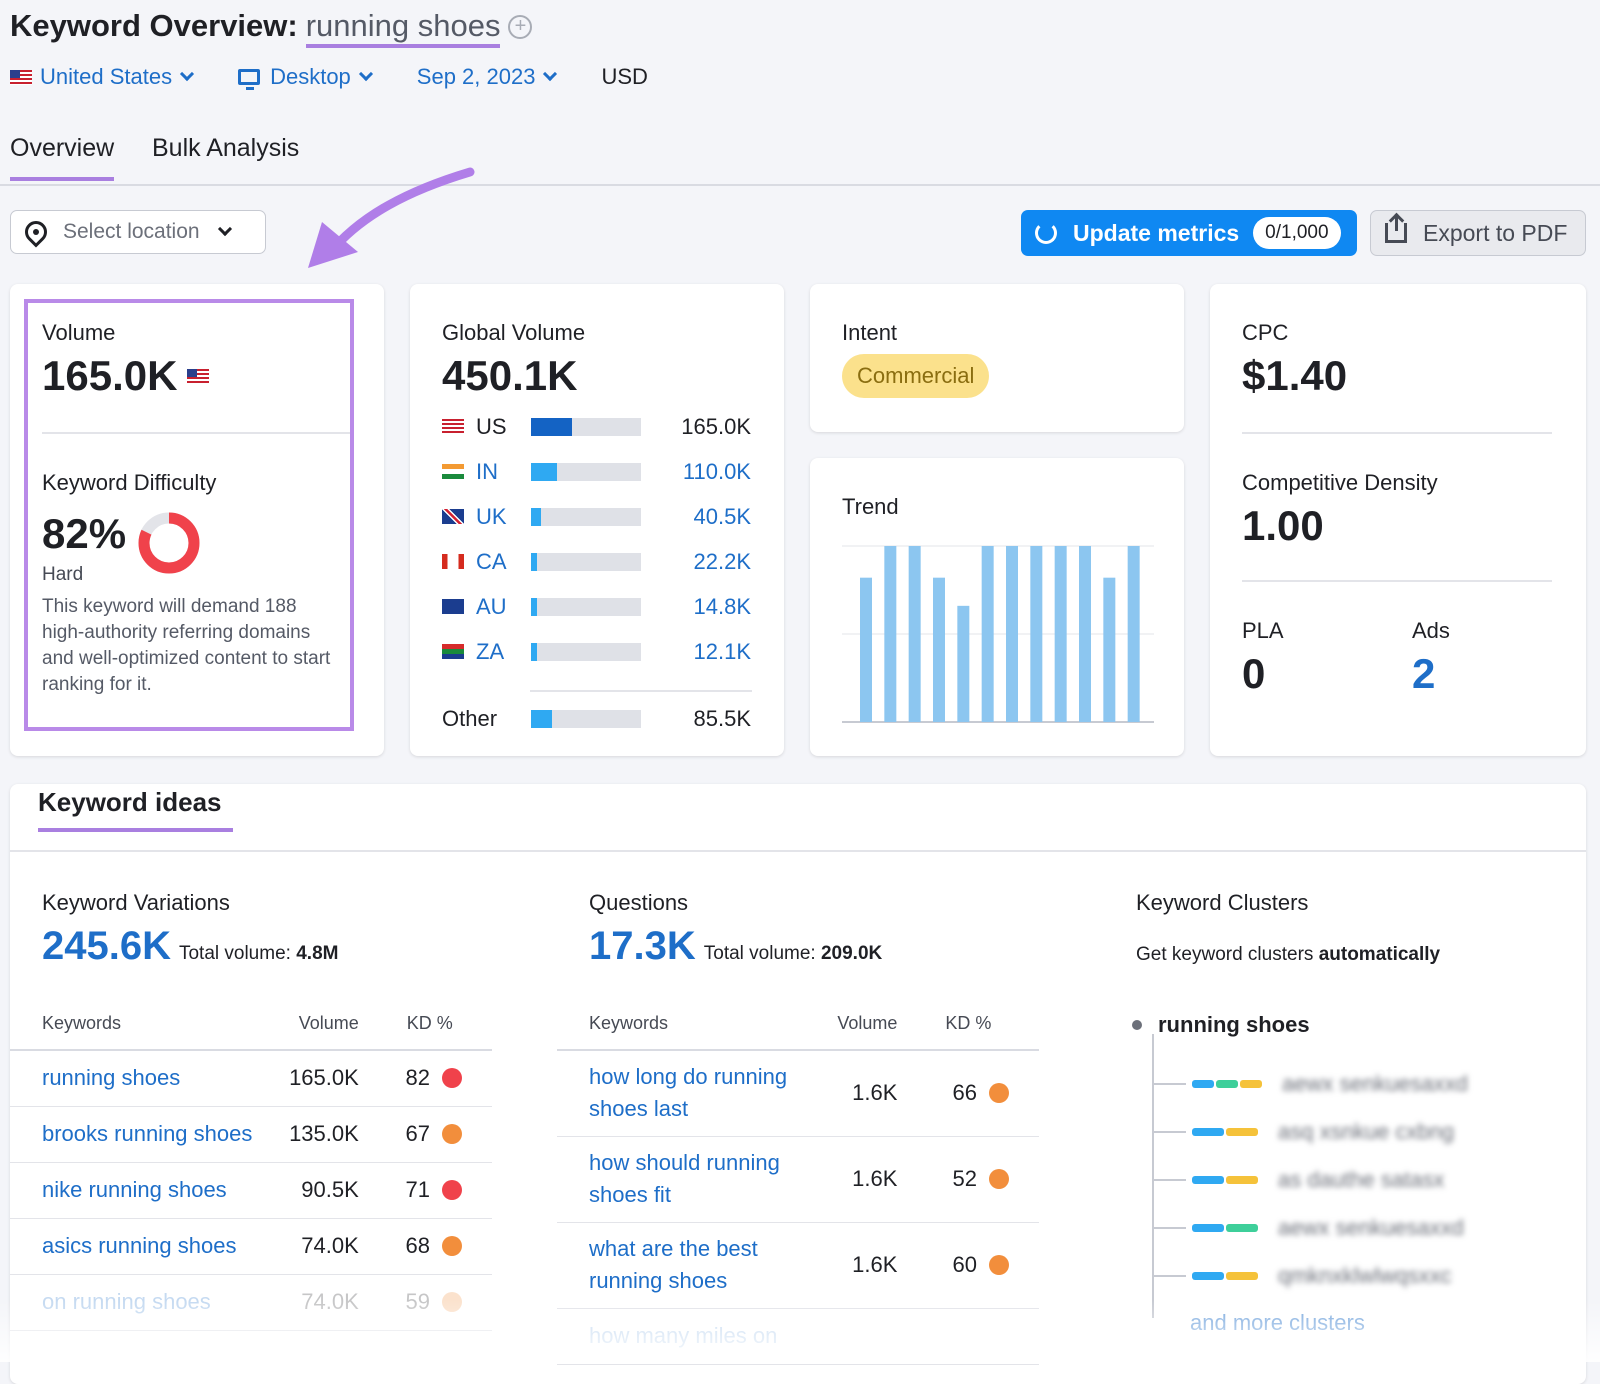 The image size is (1600, 1384). I want to click on keyword-link: brooks running shoes, so click(135, 1134).